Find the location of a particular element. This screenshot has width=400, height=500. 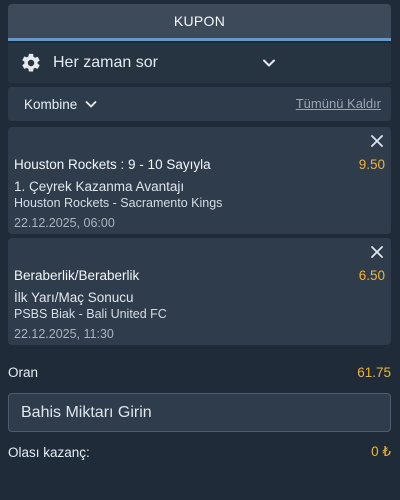

total-odds-value: 61.75 is located at coordinates (374, 372).